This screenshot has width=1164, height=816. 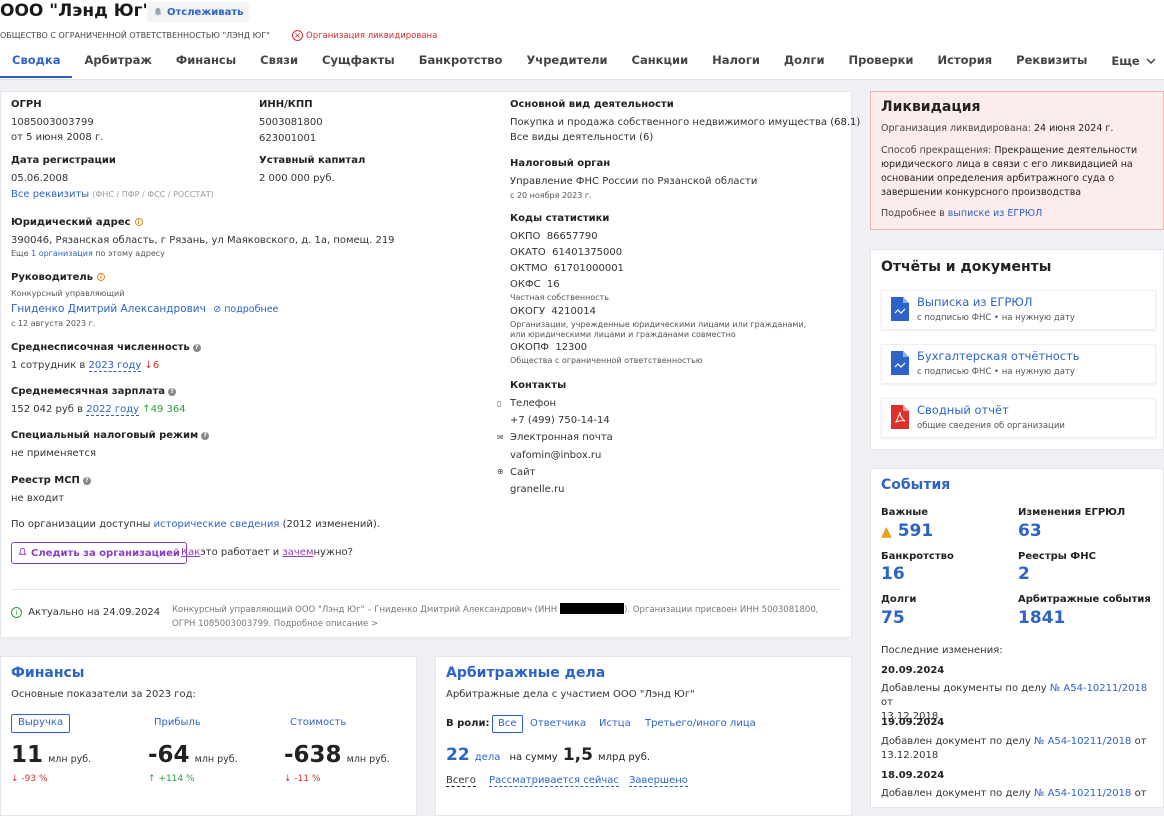 I want to click on footer-note-3: ОГРН 1085003003799. Подробное описание >, so click(x=275, y=624).